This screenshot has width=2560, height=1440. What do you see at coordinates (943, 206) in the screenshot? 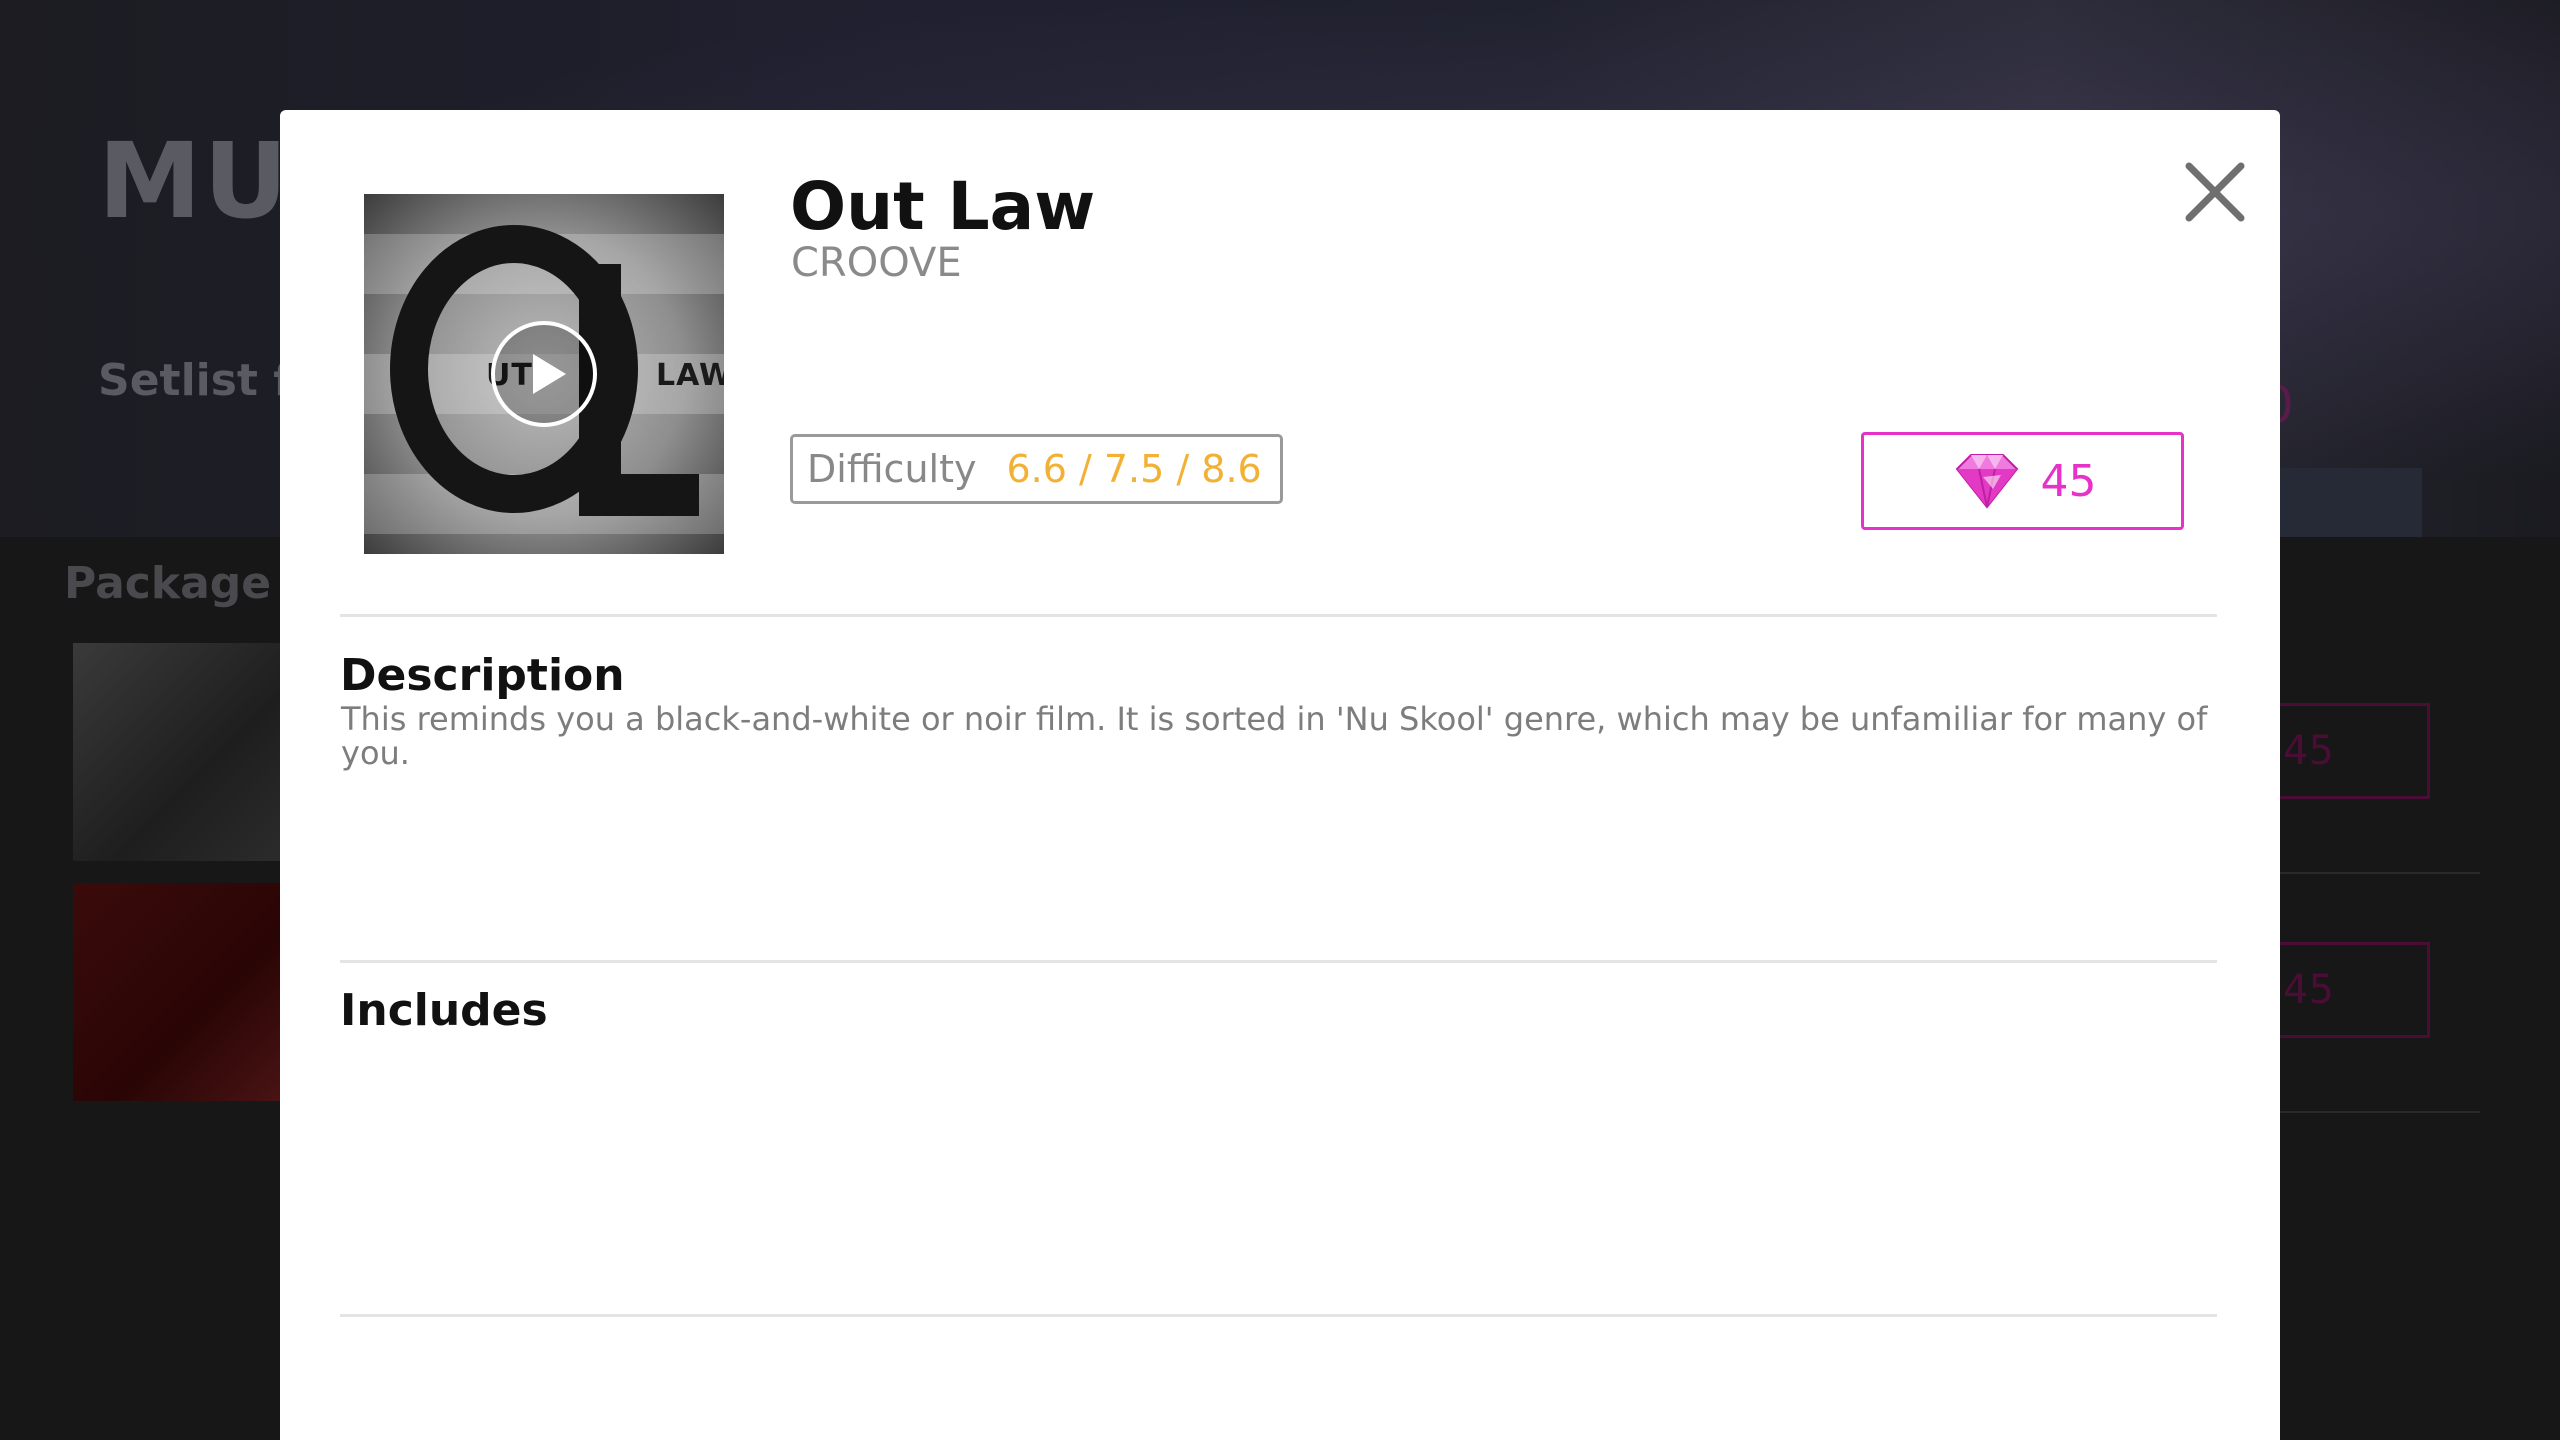
I see `song-title: Out Law` at bounding box center [943, 206].